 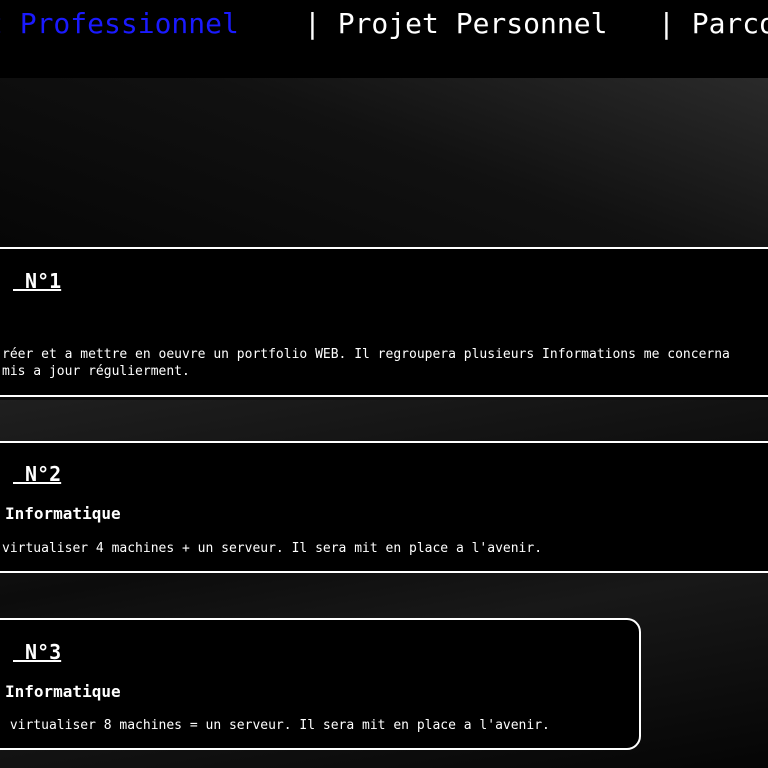 I want to click on project-title: N°1, so click(x=37, y=281).